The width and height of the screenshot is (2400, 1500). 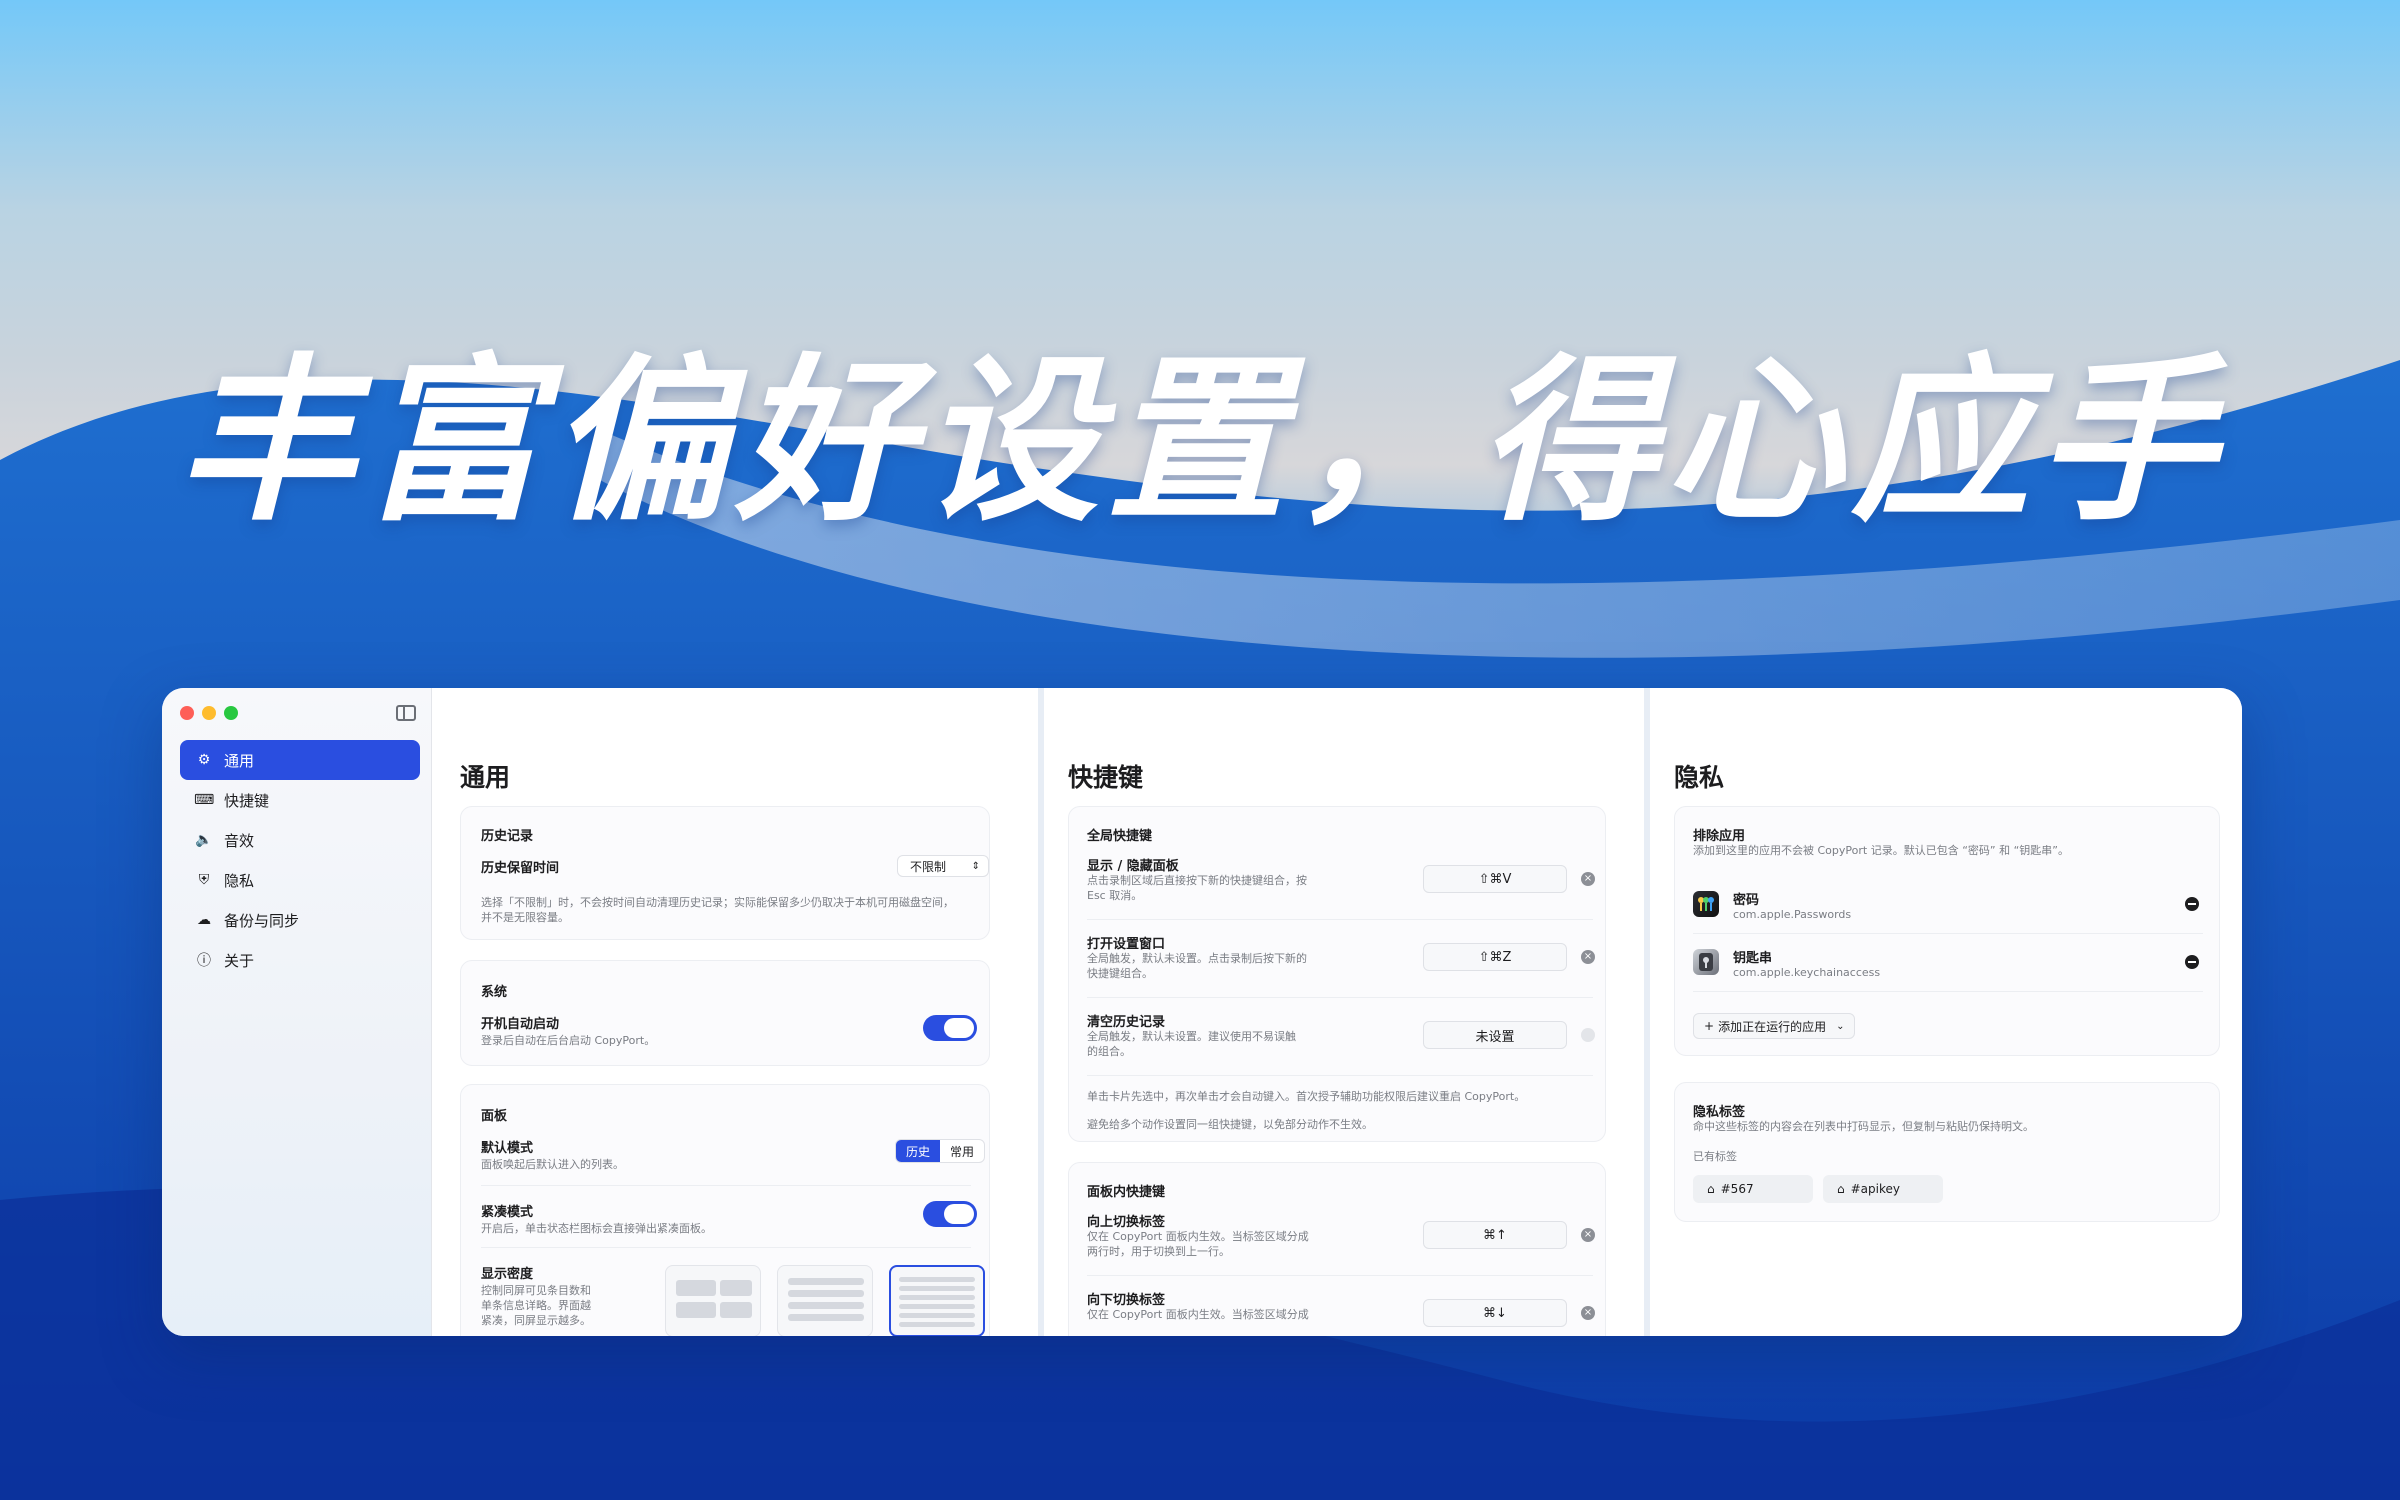 What do you see at coordinates (300, 960) in the screenshot?
I see `sidebar-item-about: ⓘ 关于` at bounding box center [300, 960].